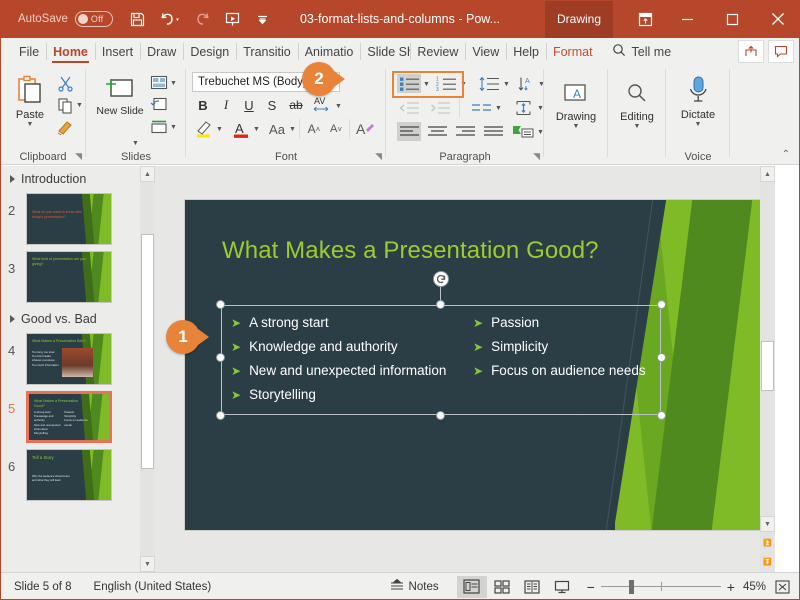 The image size is (800, 600). What do you see at coordinates (568, 323) in the screenshot?
I see `bullet-item: ➤ Passion` at bounding box center [568, 323].